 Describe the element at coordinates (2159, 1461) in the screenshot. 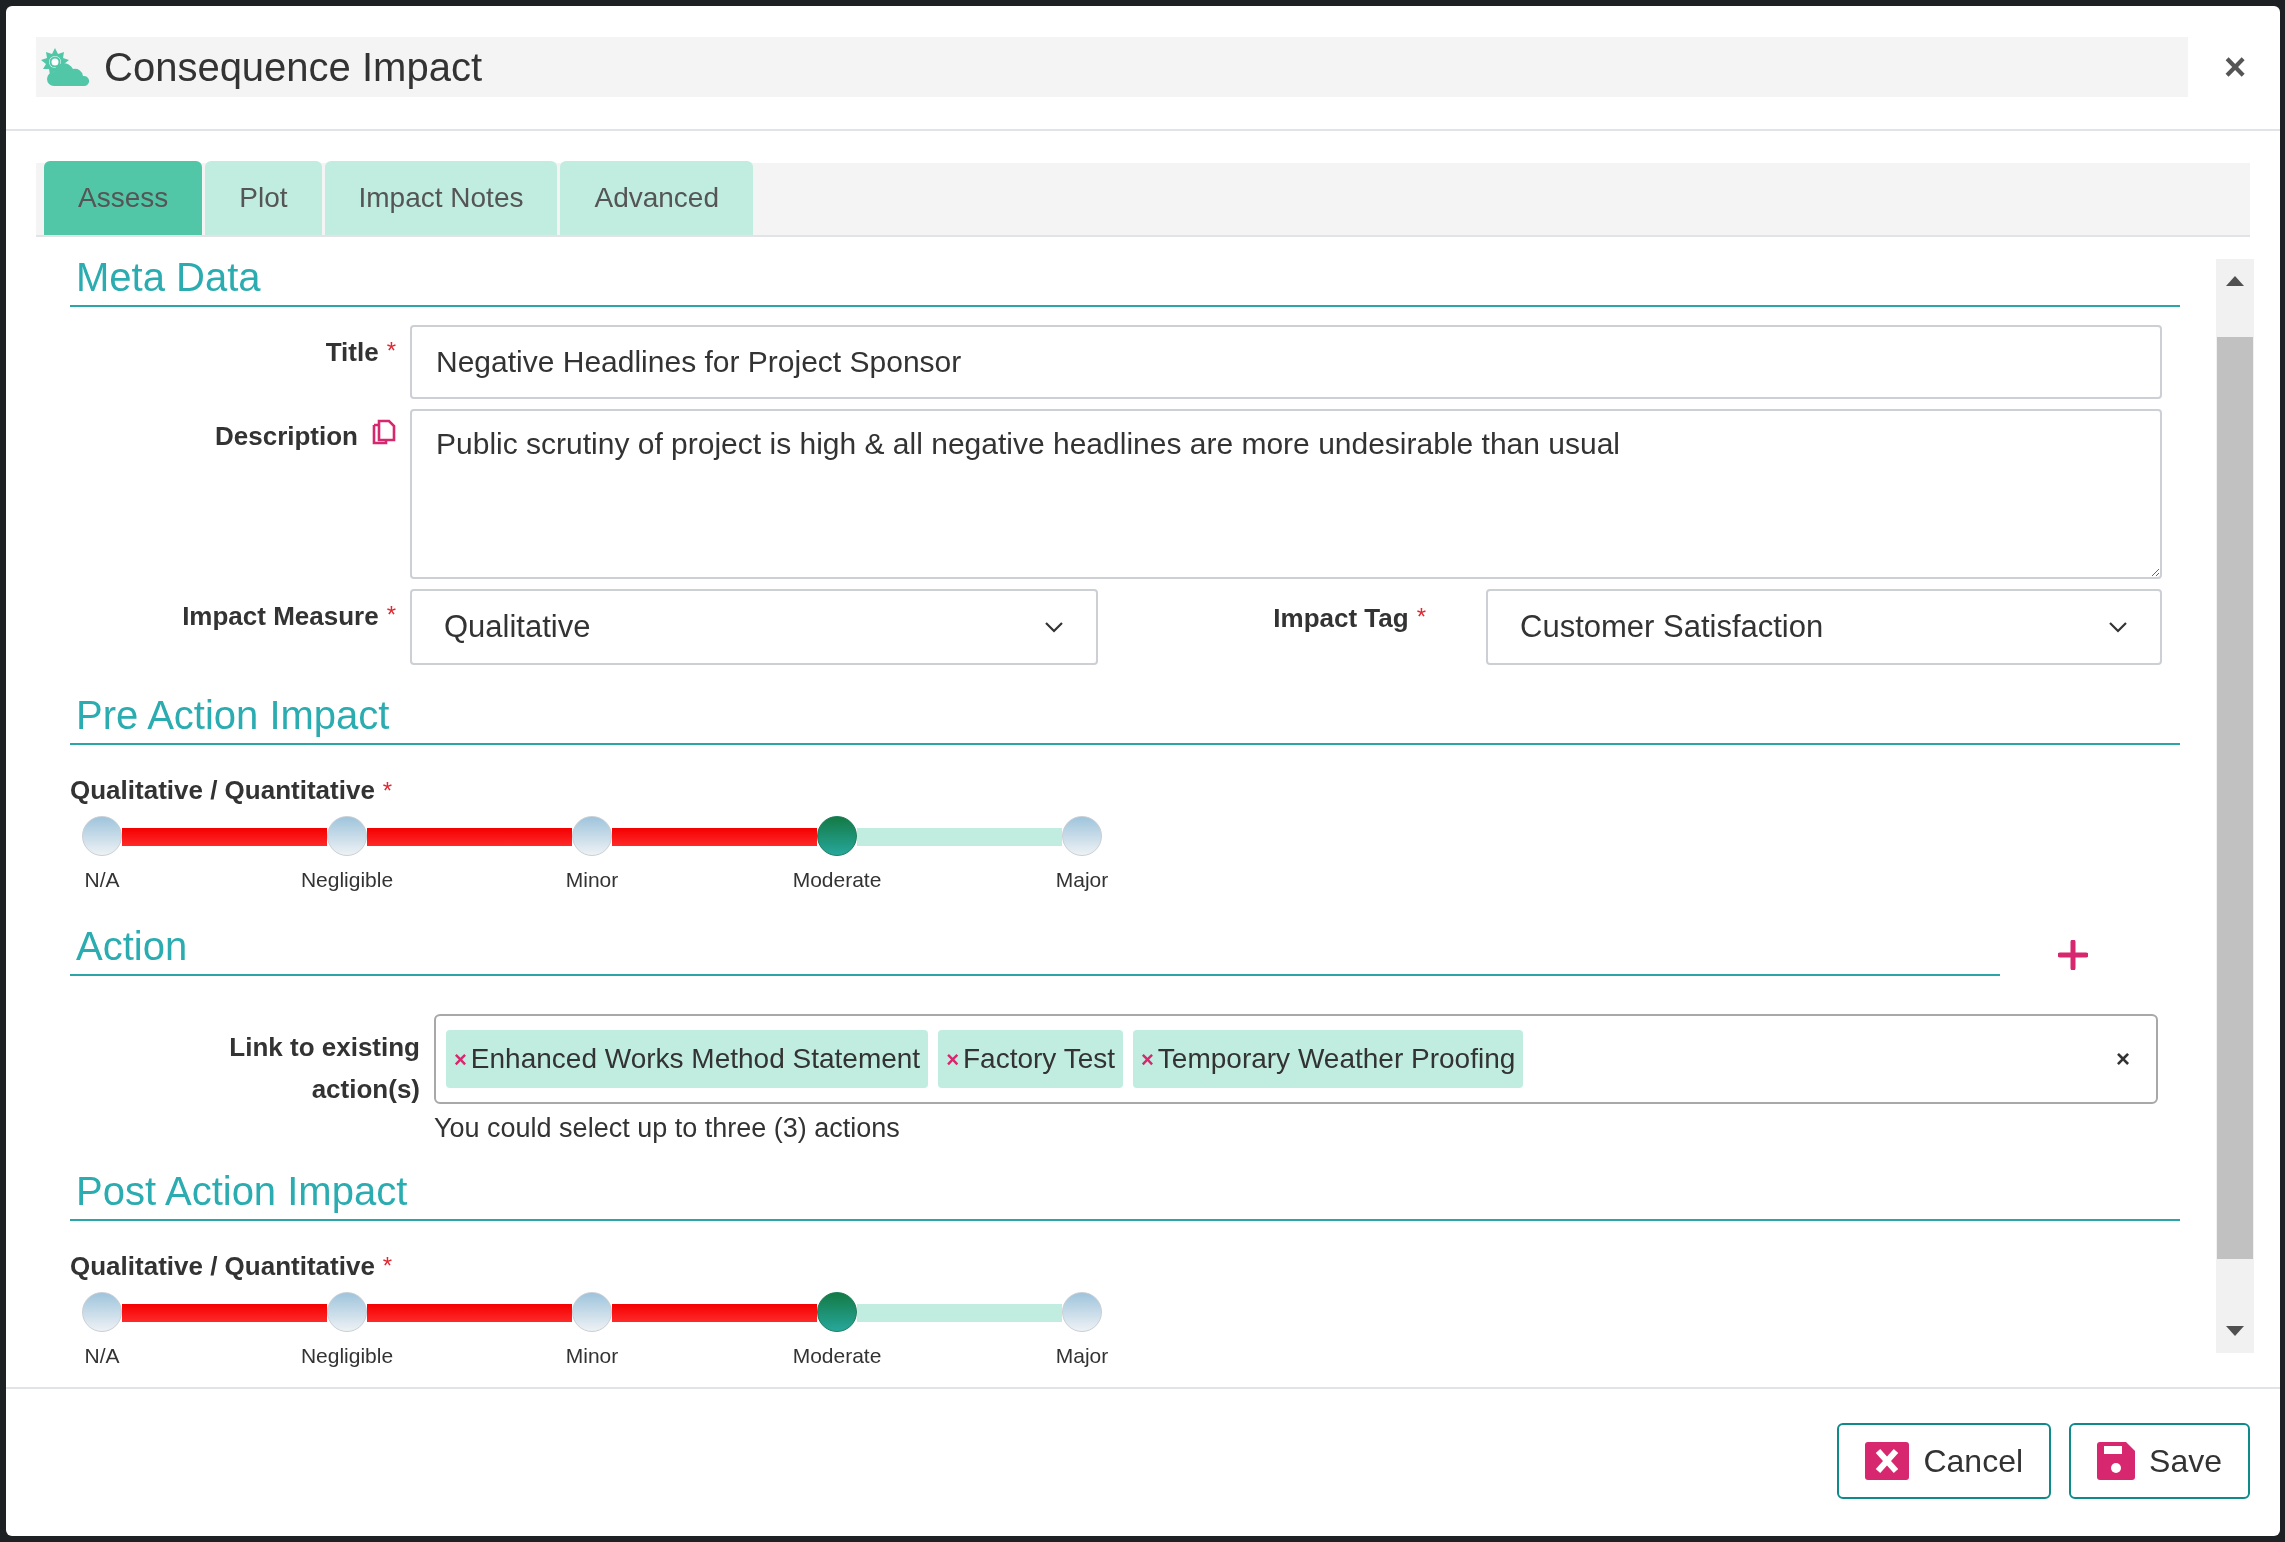

I see `save-button: Save` at that location.